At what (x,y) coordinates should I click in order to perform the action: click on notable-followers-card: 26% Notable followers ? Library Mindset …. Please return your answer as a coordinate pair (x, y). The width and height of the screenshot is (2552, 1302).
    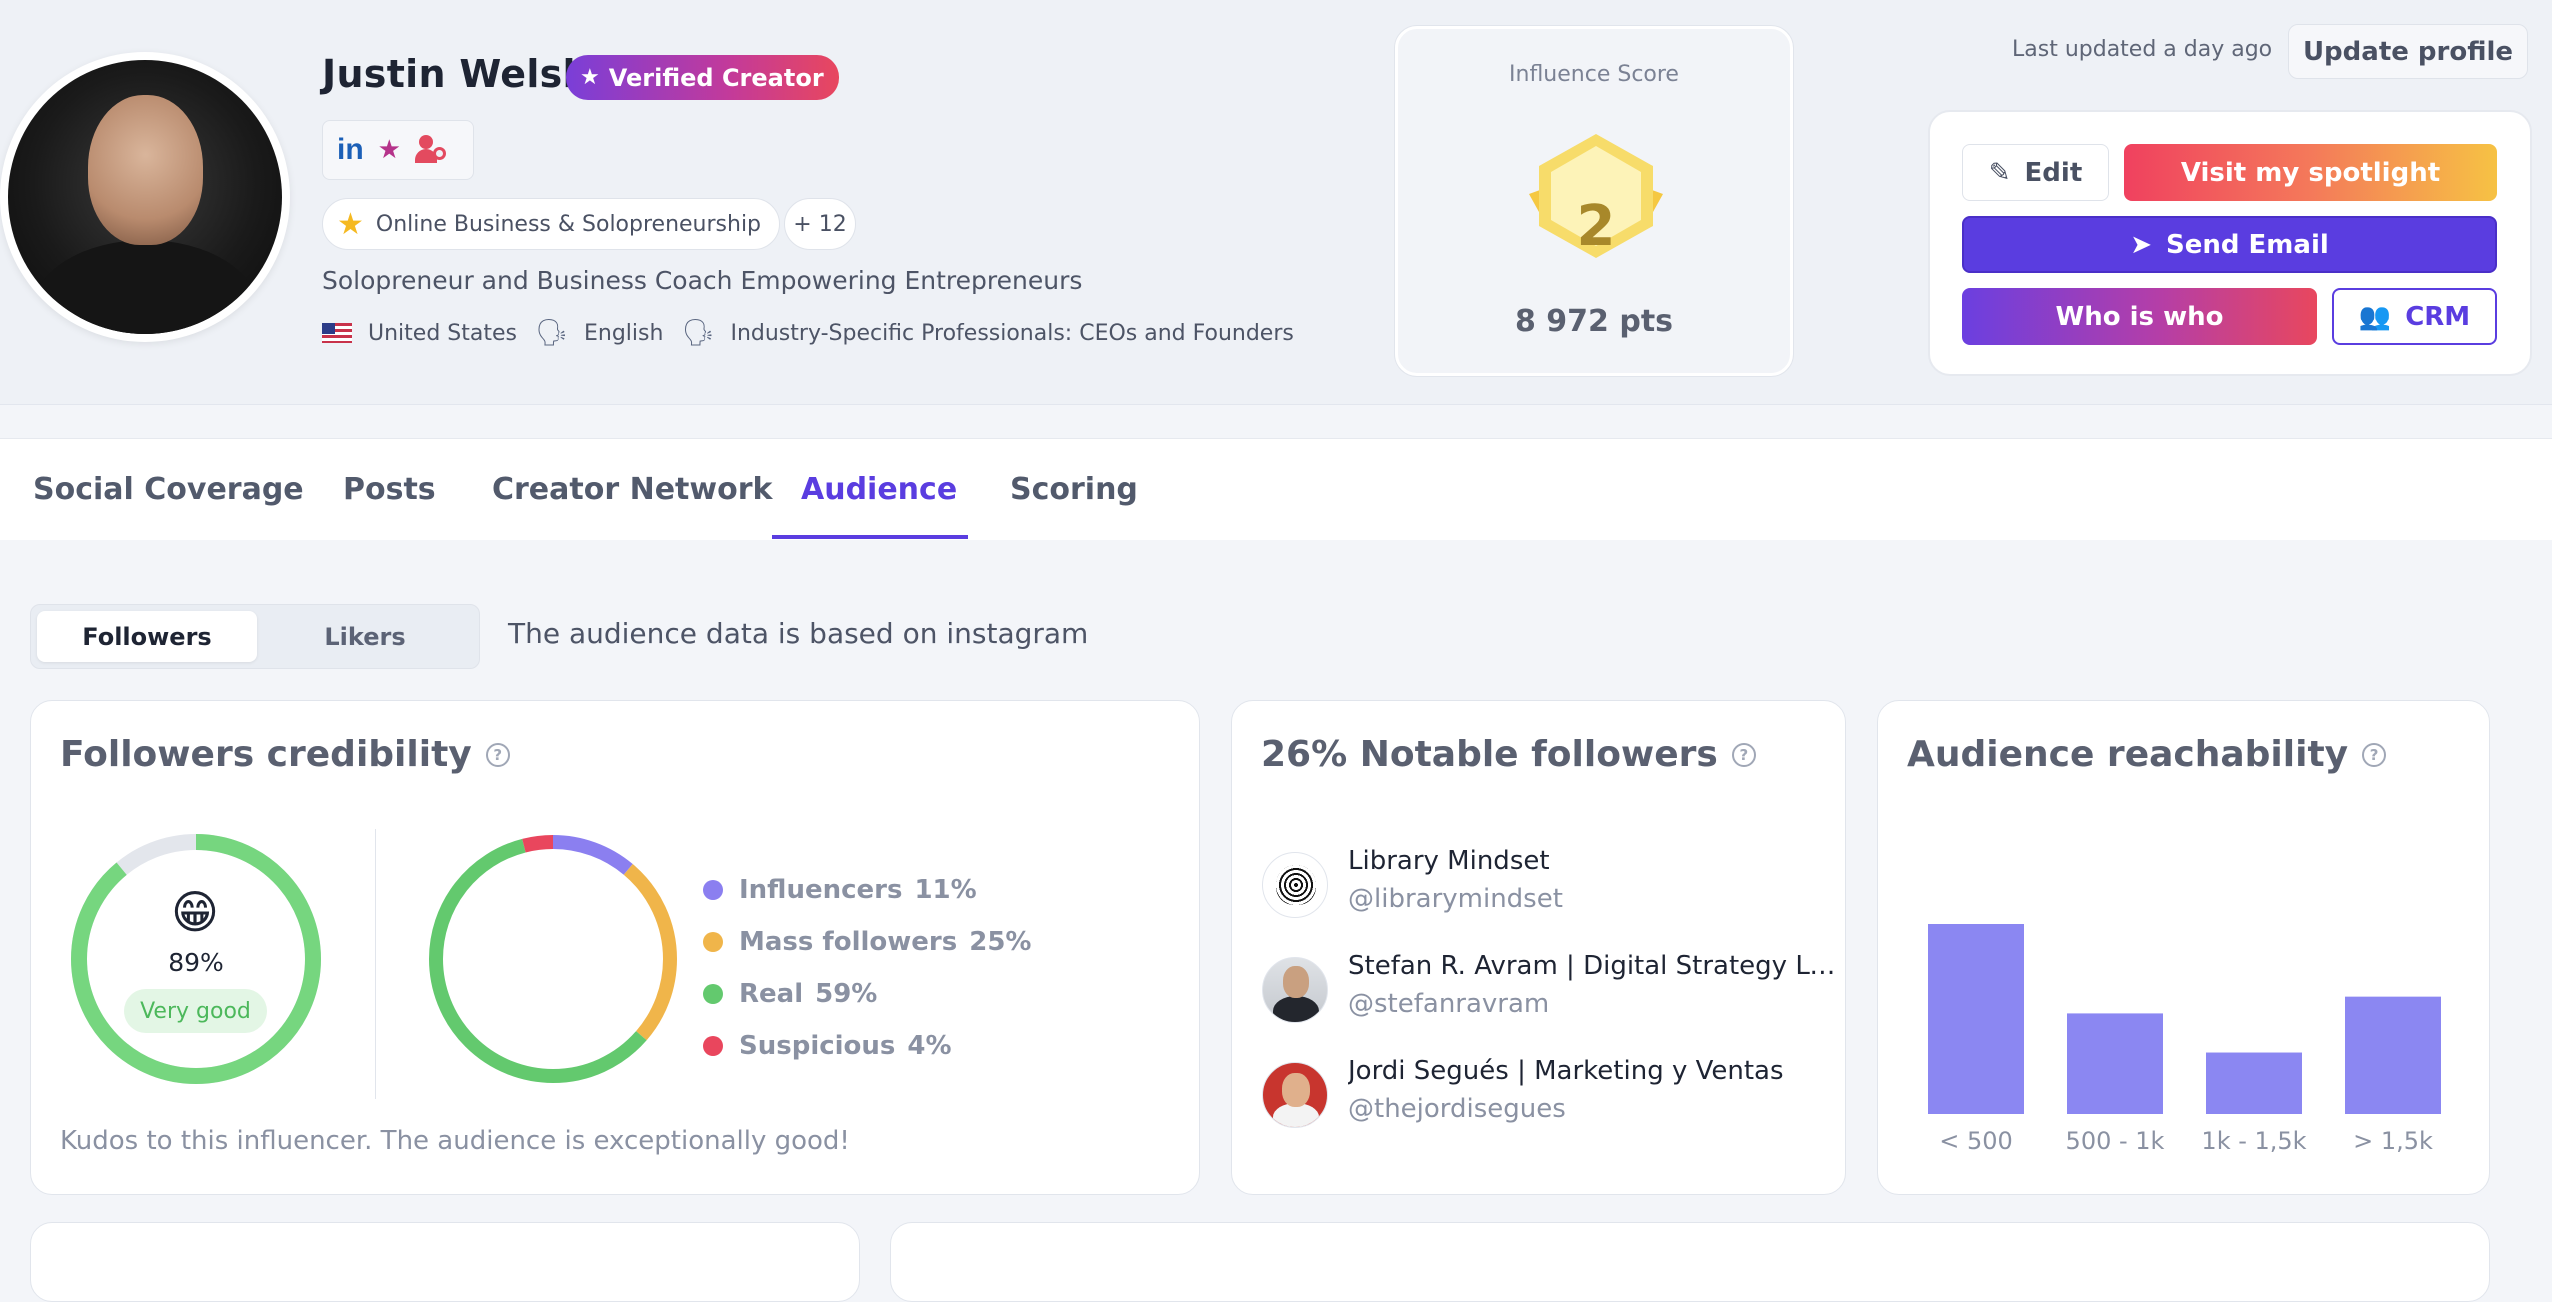
    Looking at the image, I should click on (1538, 947).